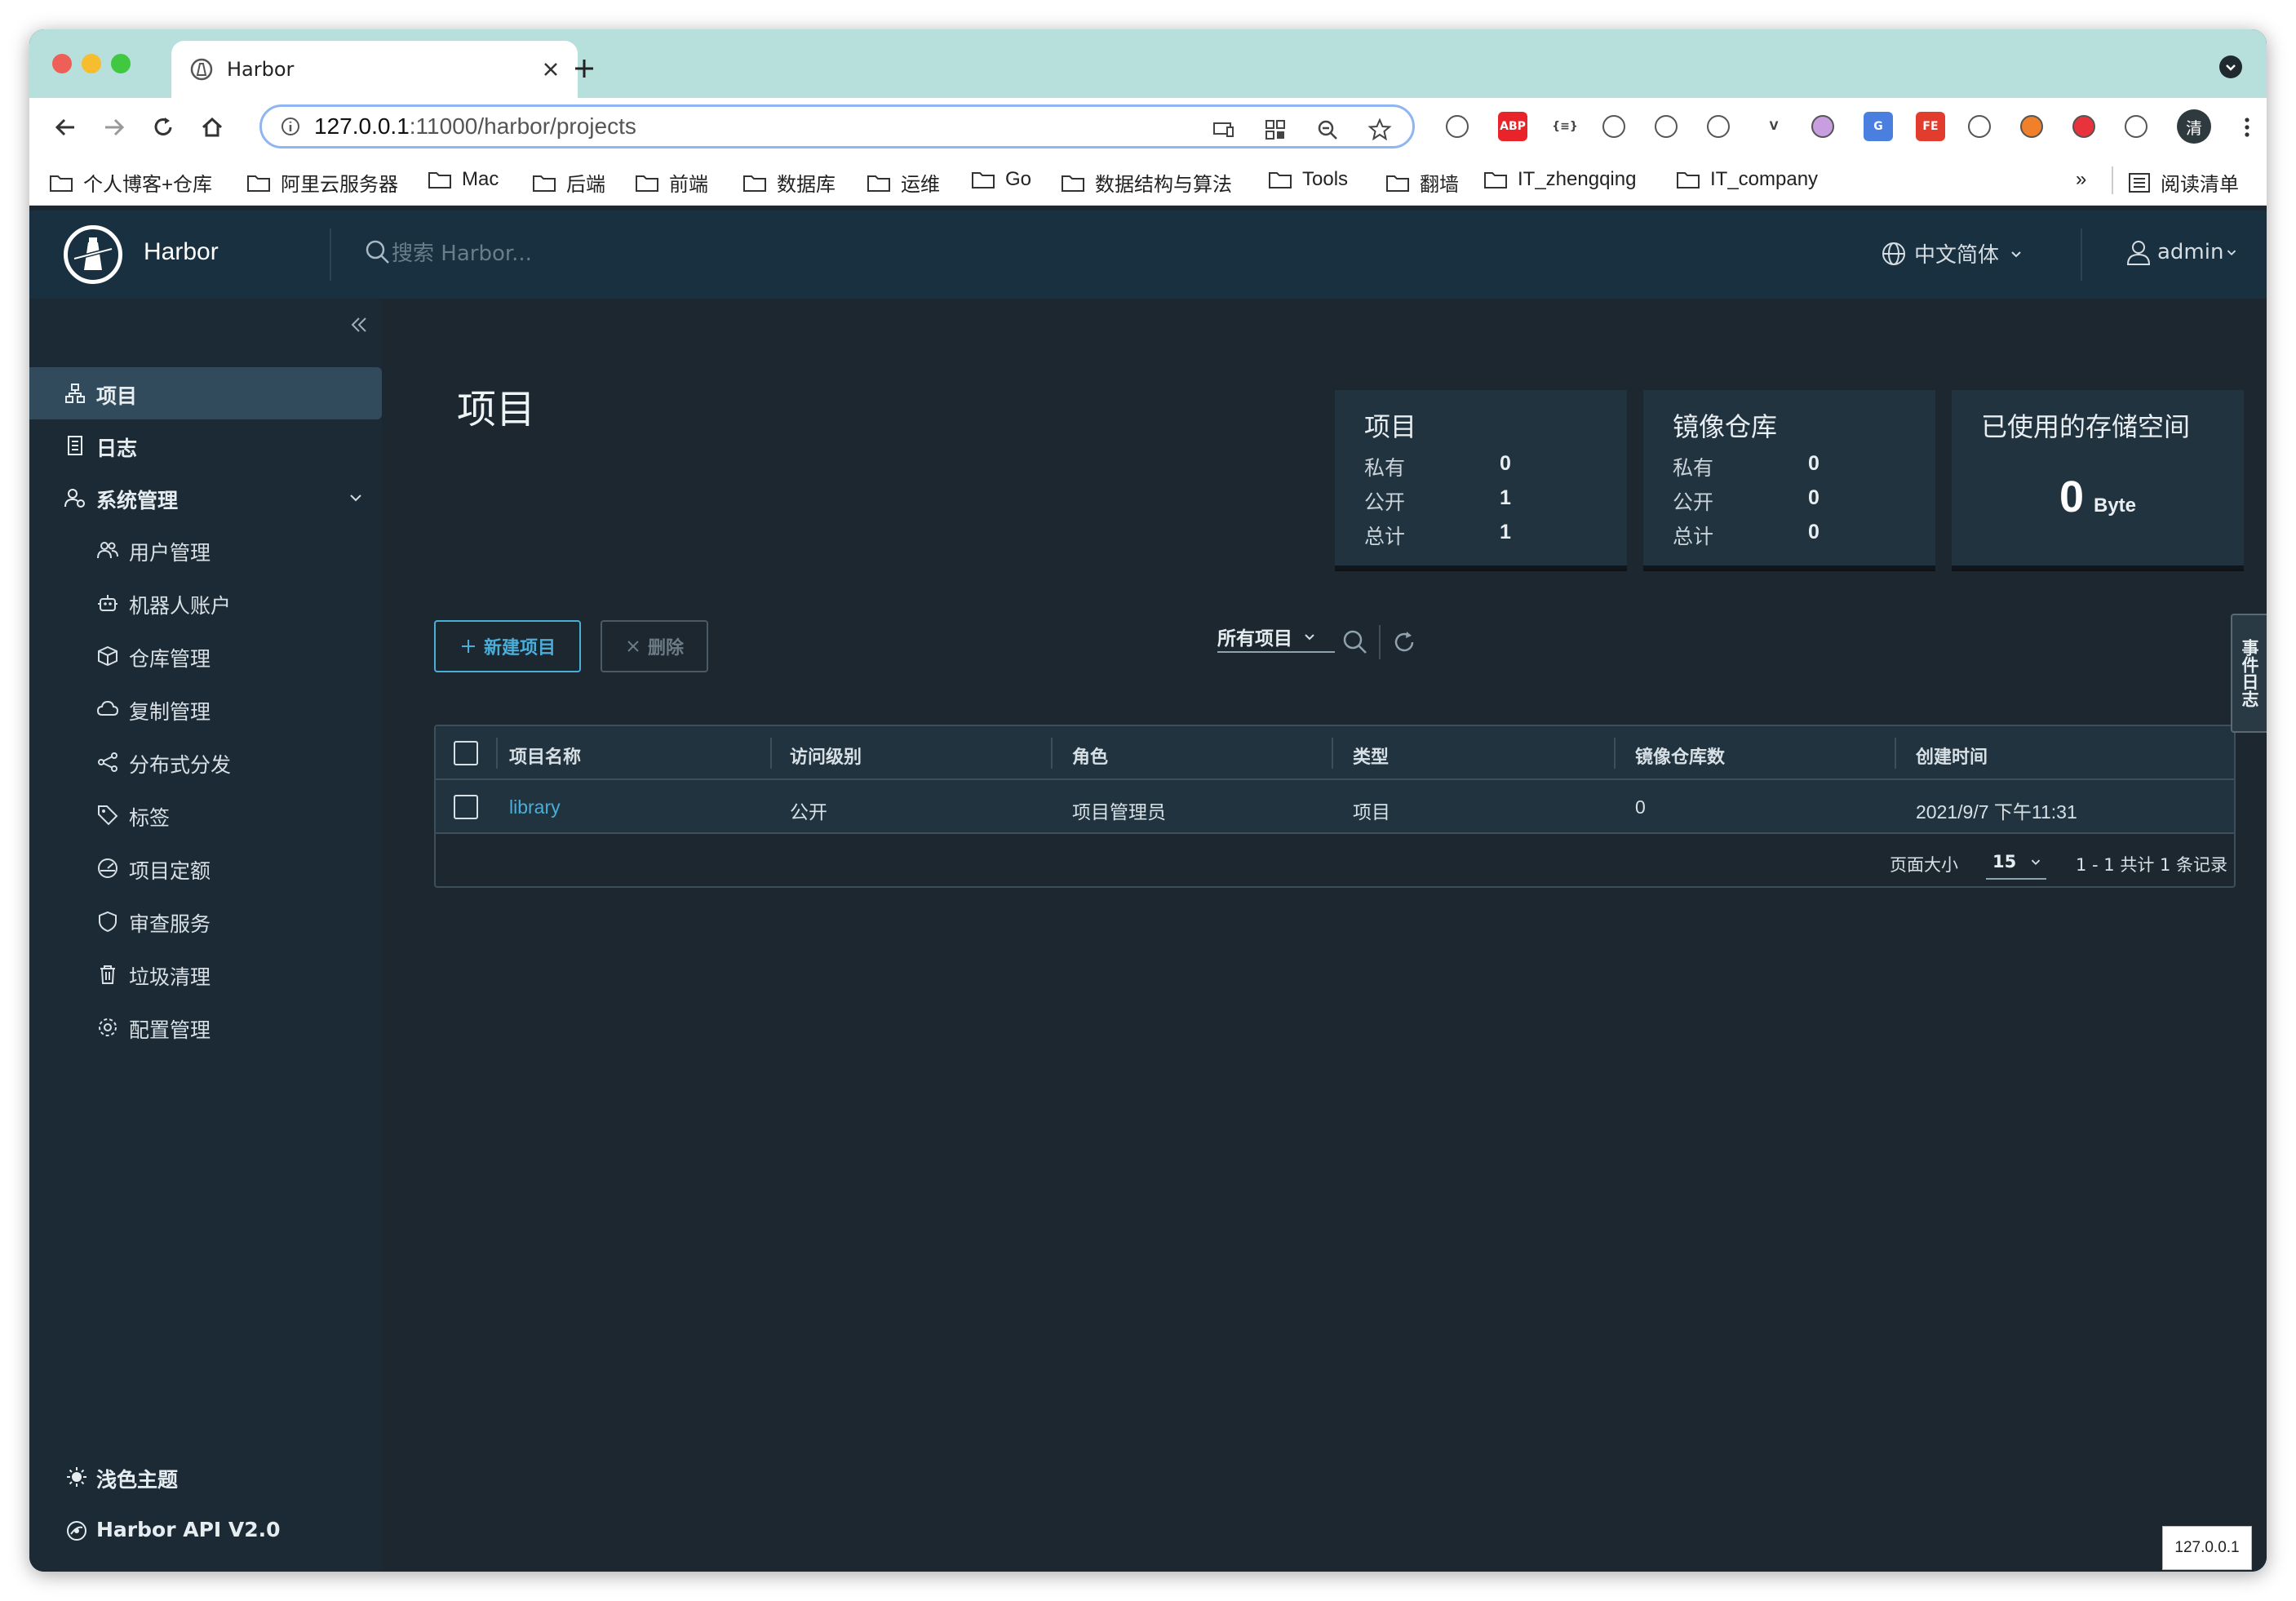  I want to click on collapse-sidebar-icon, so click(359, 324).